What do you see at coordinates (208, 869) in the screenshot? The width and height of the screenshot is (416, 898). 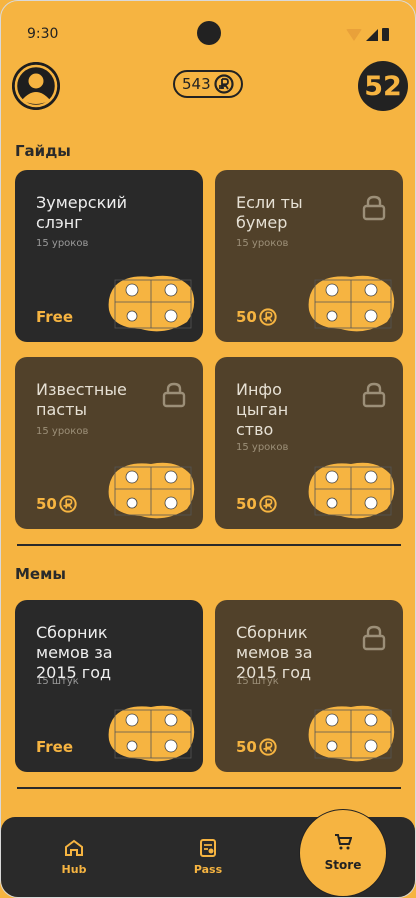 I see `nav-pass-label: Pass` at bounding box center [208, 869].